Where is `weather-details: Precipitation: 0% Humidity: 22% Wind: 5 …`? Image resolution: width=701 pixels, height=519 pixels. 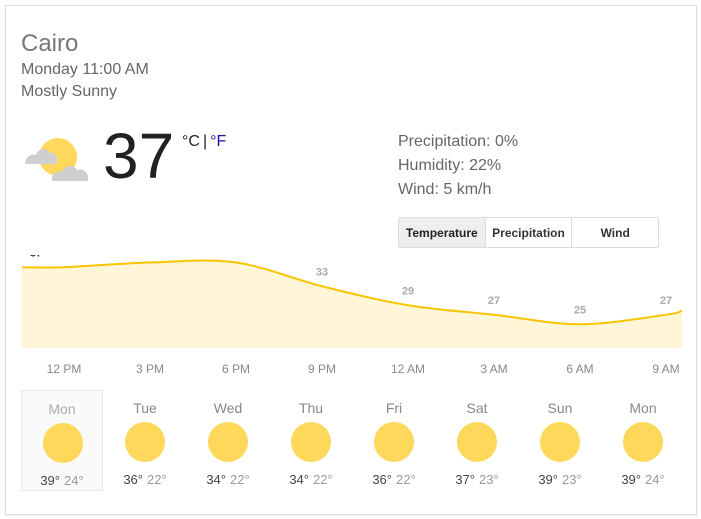 weather-details: Precipitation: 0% Humidity: 22% Wind: 5 … is located at coordinates (458, 166).